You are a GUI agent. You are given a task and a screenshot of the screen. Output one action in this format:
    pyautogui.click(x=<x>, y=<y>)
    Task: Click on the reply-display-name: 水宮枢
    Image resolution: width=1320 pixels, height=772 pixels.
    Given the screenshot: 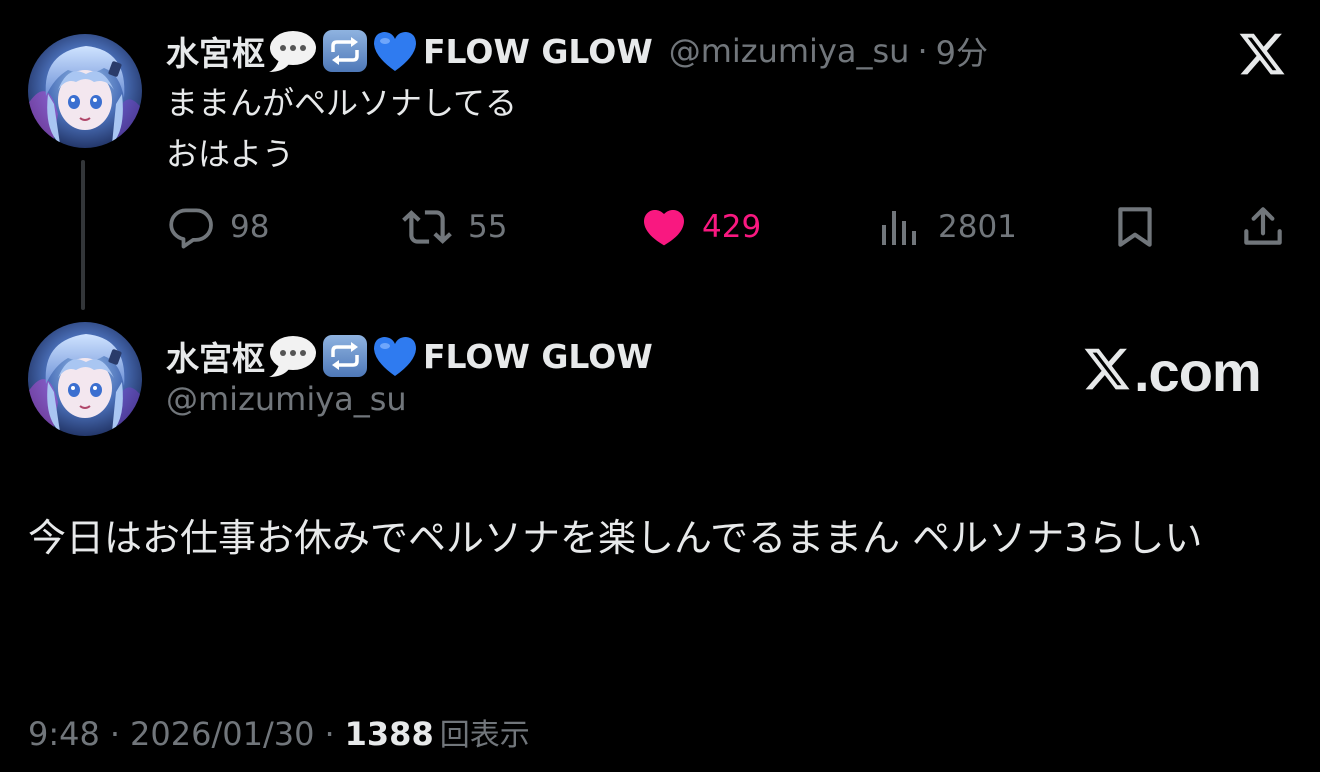 What is the action you would take?
    pyautogui.click(x=215, y=51)
    